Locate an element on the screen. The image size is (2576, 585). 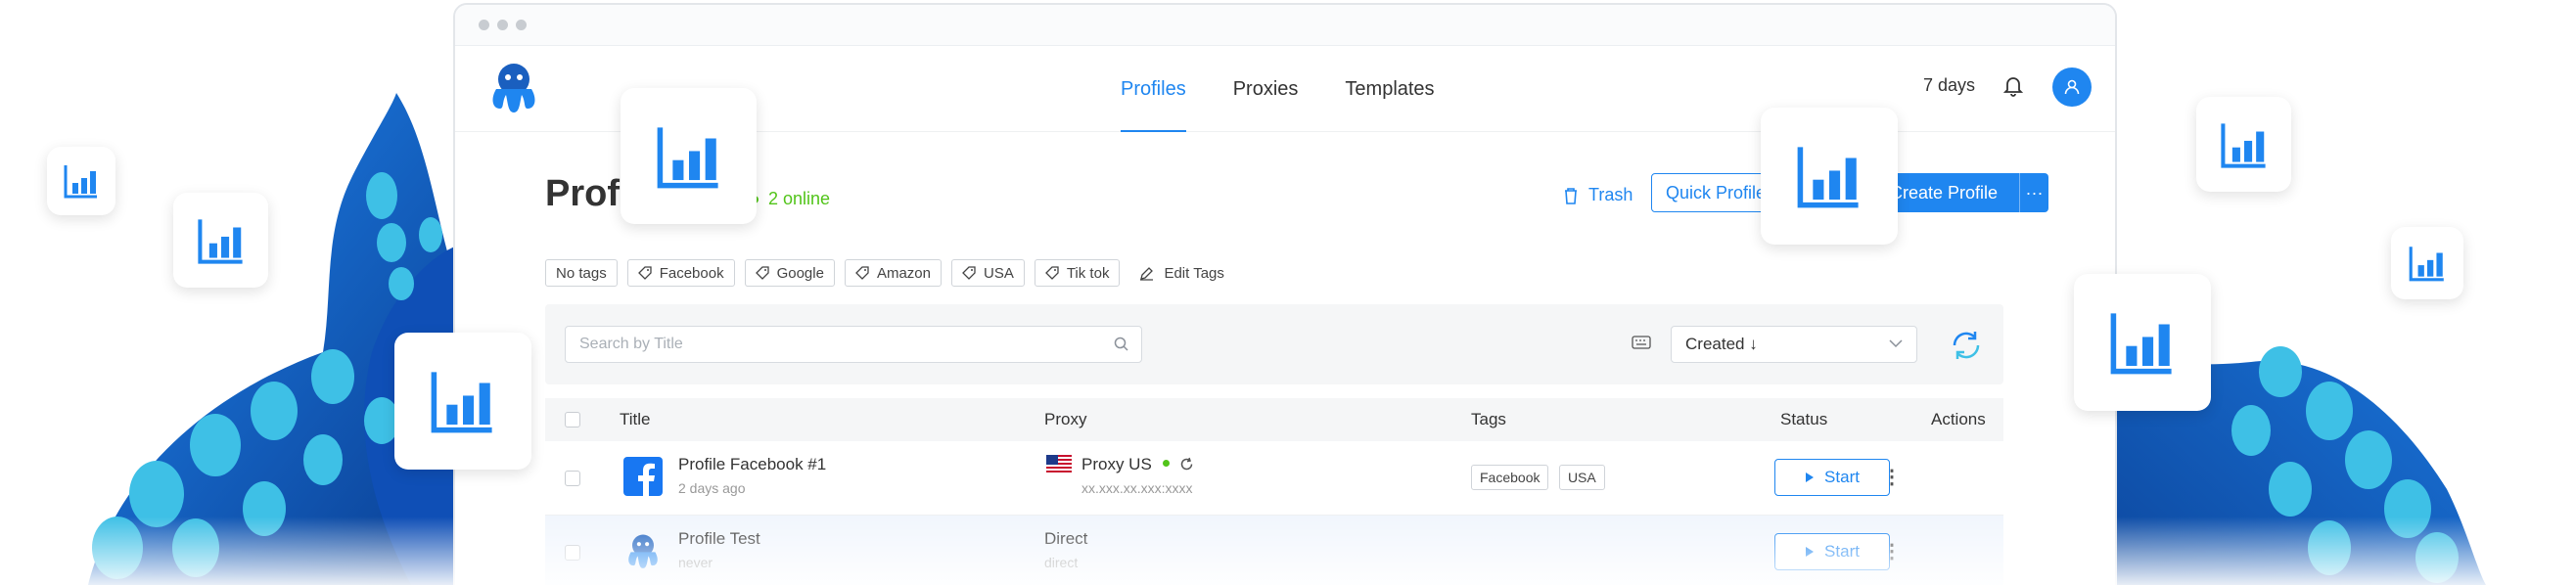
tag-filter-usa: USA is located at coordinates (987, 273).